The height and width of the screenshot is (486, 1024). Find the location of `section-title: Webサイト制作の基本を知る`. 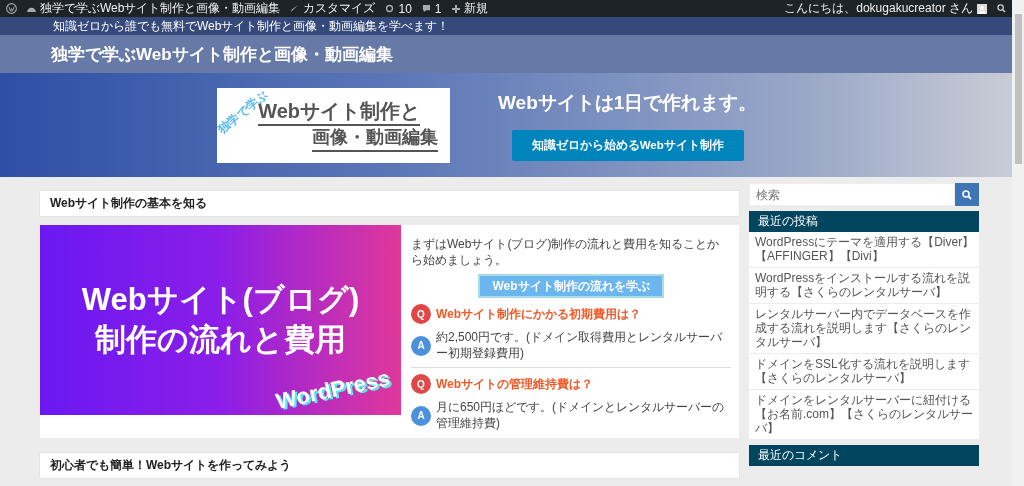

section-title: Webサイト制作の基本を知る is located at coordinates (389, 203).